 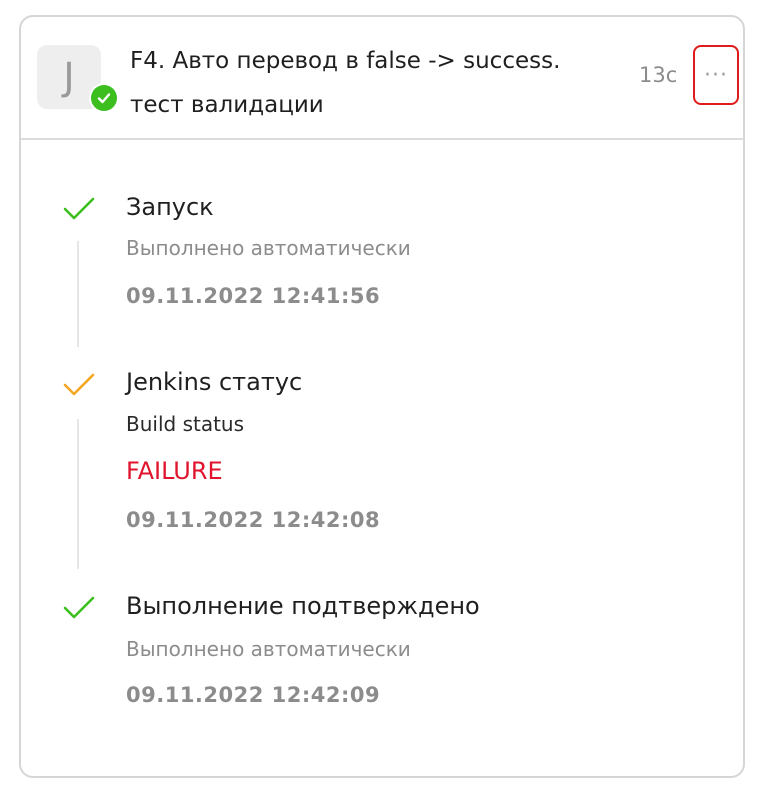 What do you see at coordinates (227, 105) in the screenshot?
I see `card-title-line2: тест валидации` at bounding box center [227, 105].